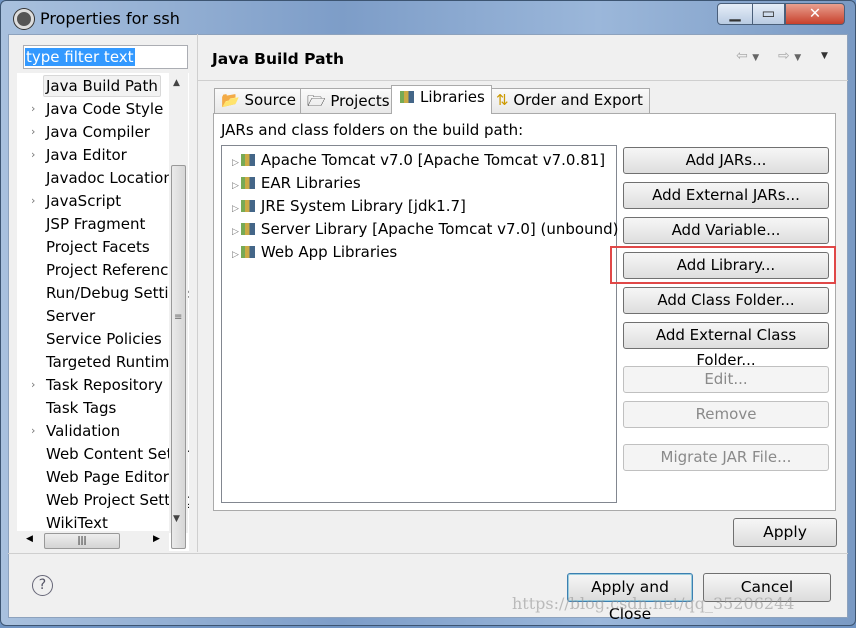 This screenshot has height=628, width=856. I want to click on library-entry: ▷ Web App Libraries, so click(314, 252).